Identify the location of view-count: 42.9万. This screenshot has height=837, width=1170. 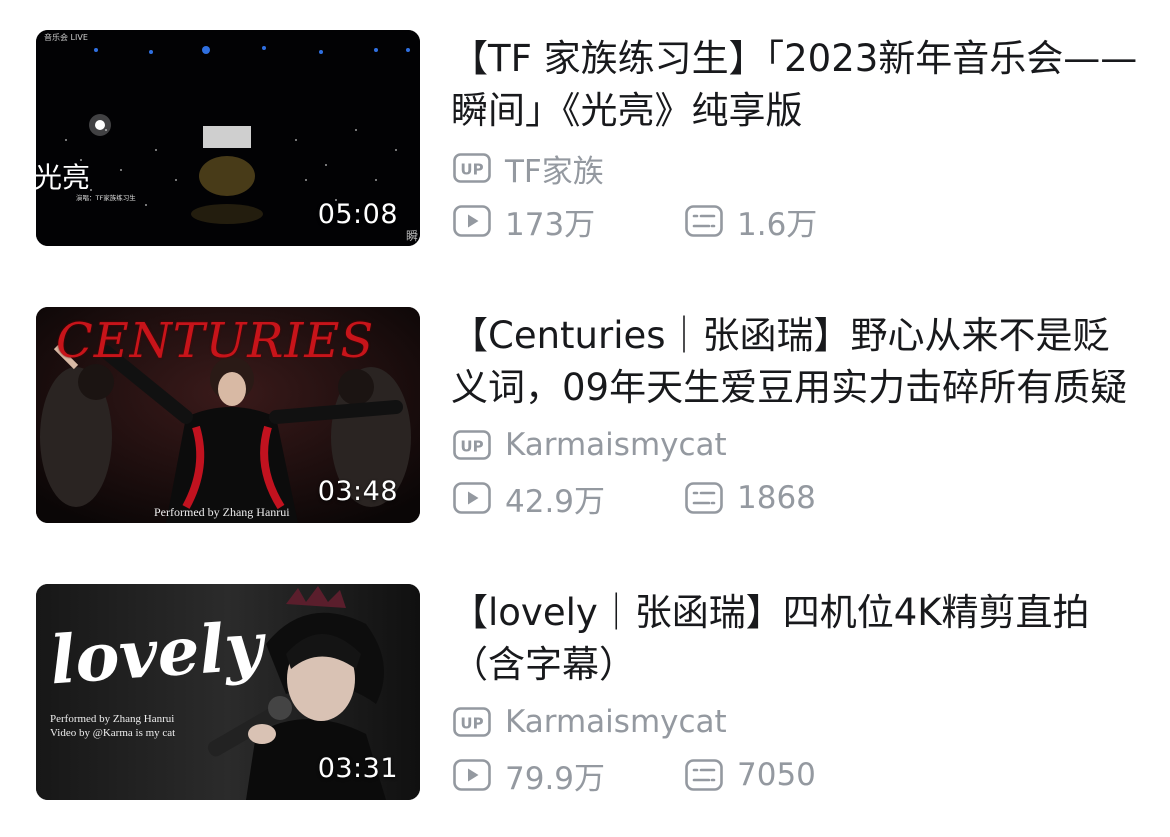
(569, 498).